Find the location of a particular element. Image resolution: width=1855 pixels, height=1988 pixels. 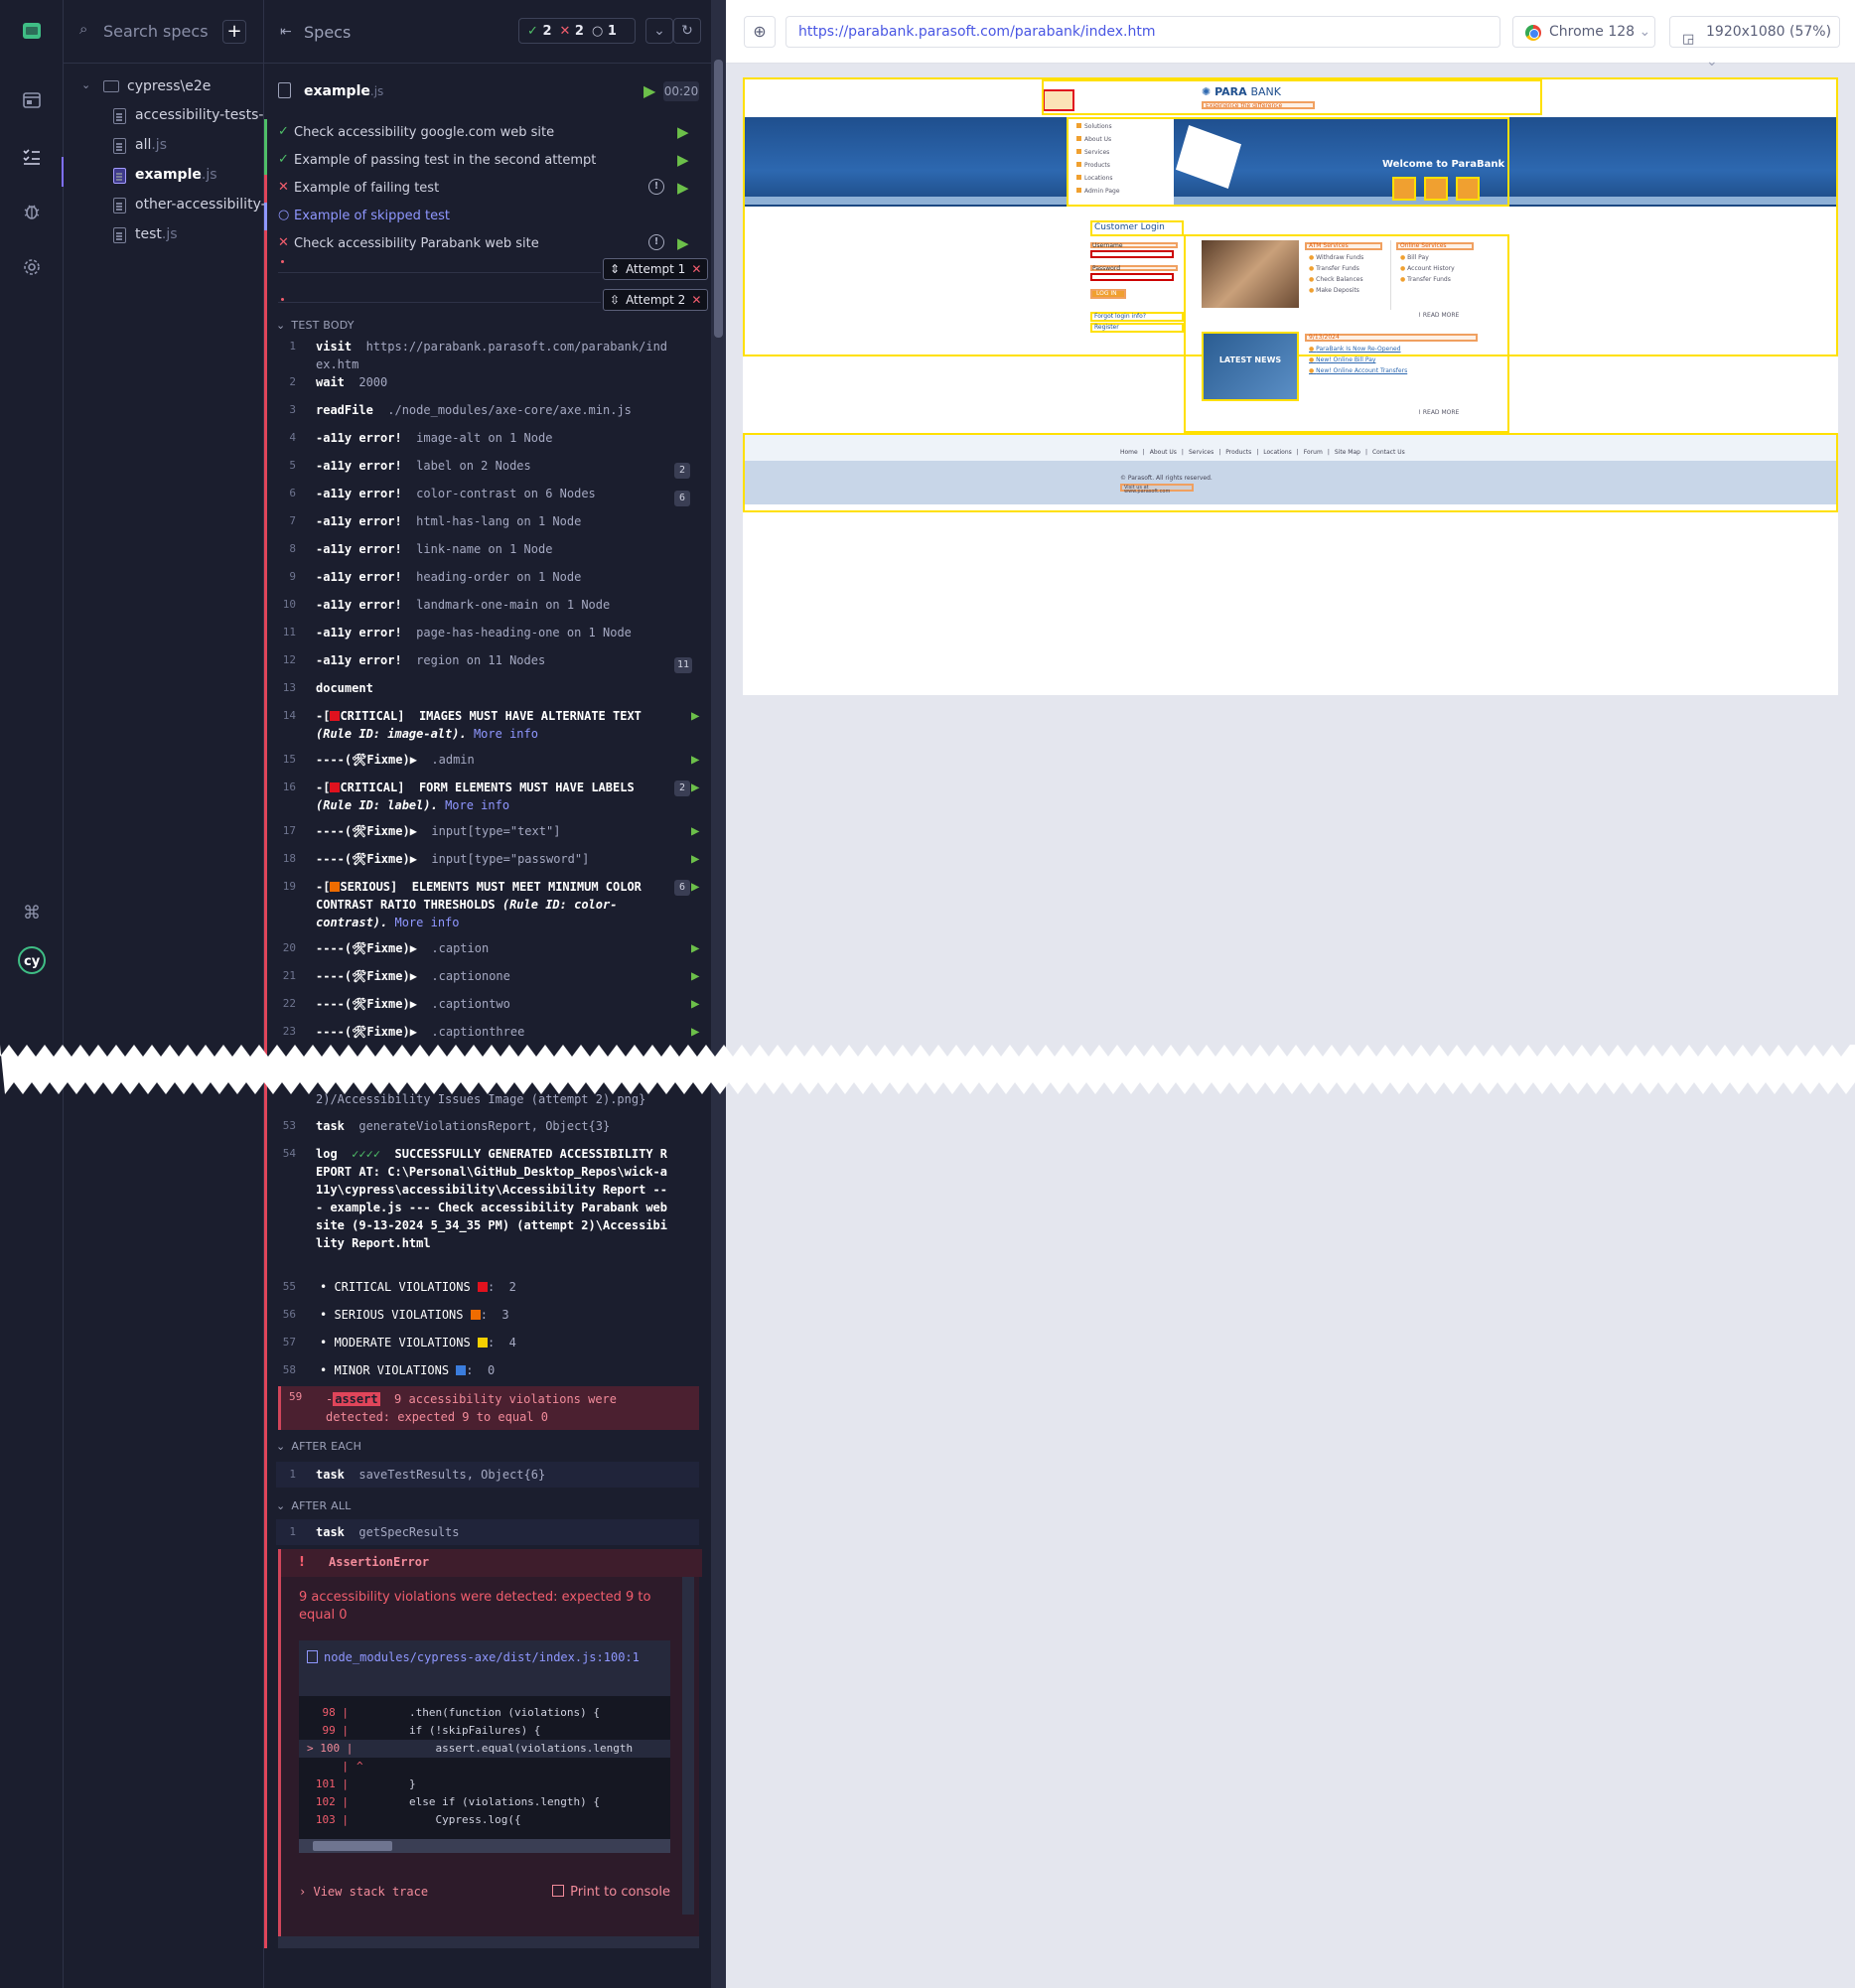

cypress-logo-icon: cy is located at coordinates (32, 960).